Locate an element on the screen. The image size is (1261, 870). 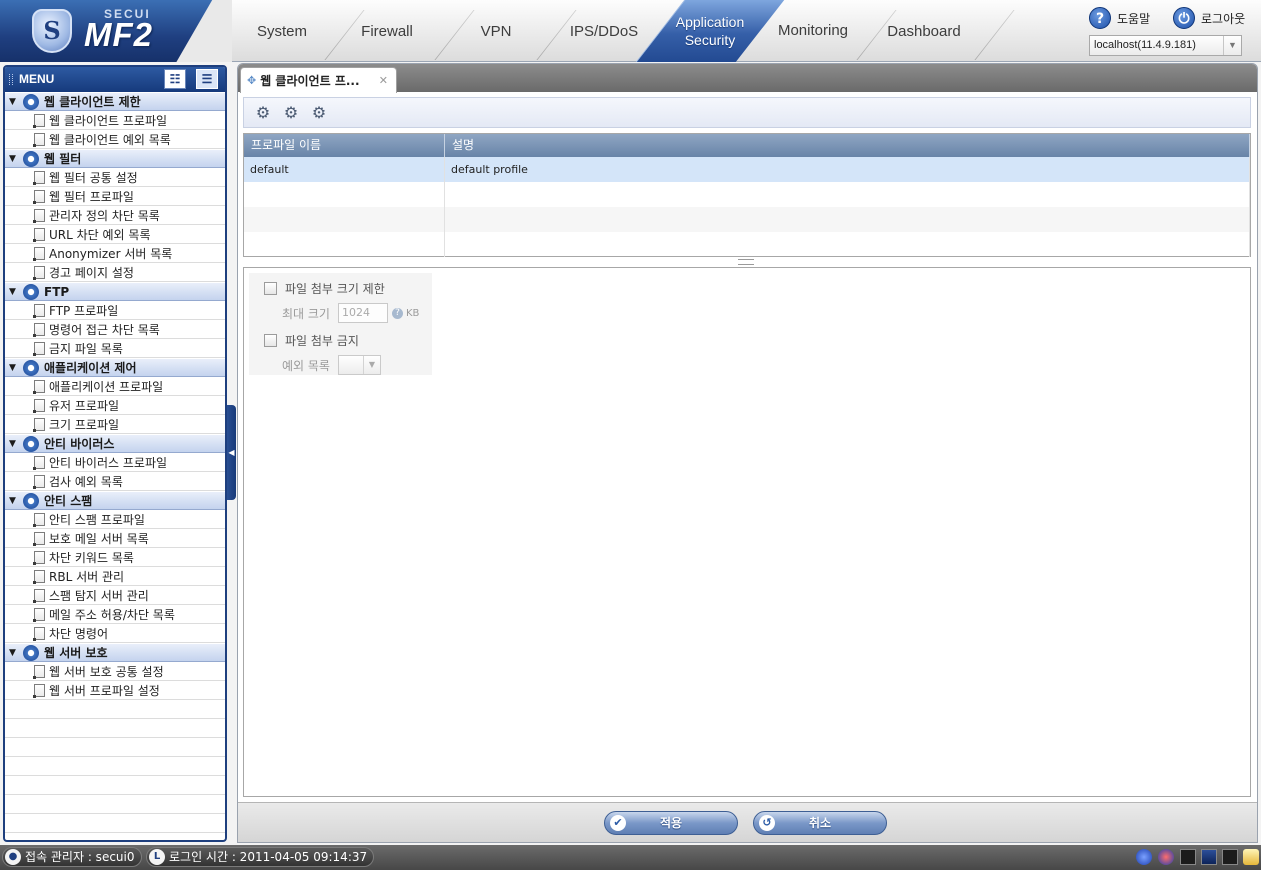
nav-tab-application-security: Application Security is located at coordinates (710, 31).